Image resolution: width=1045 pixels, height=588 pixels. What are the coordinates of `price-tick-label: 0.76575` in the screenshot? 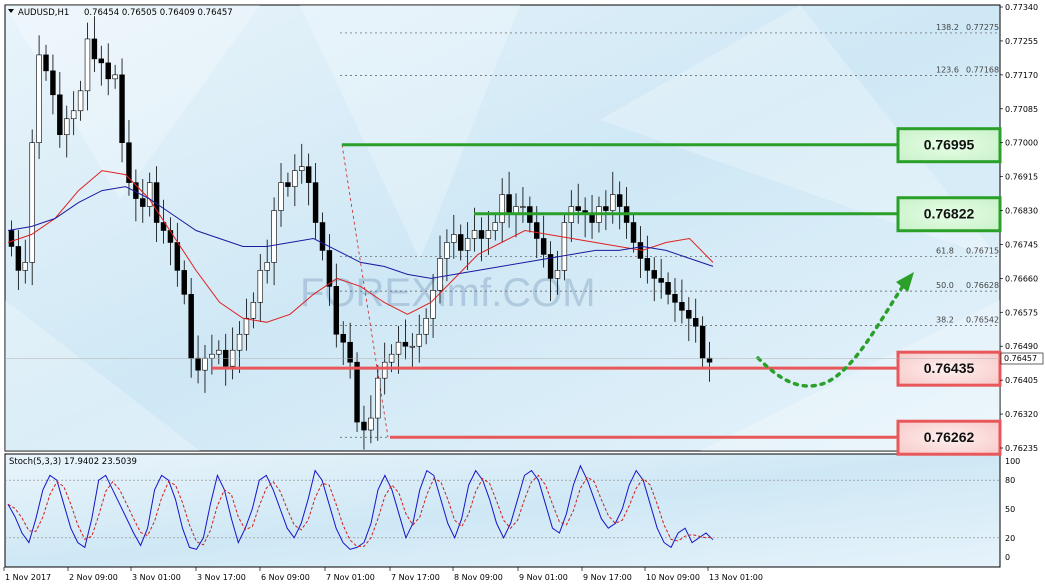 It's located at (1021, 312).